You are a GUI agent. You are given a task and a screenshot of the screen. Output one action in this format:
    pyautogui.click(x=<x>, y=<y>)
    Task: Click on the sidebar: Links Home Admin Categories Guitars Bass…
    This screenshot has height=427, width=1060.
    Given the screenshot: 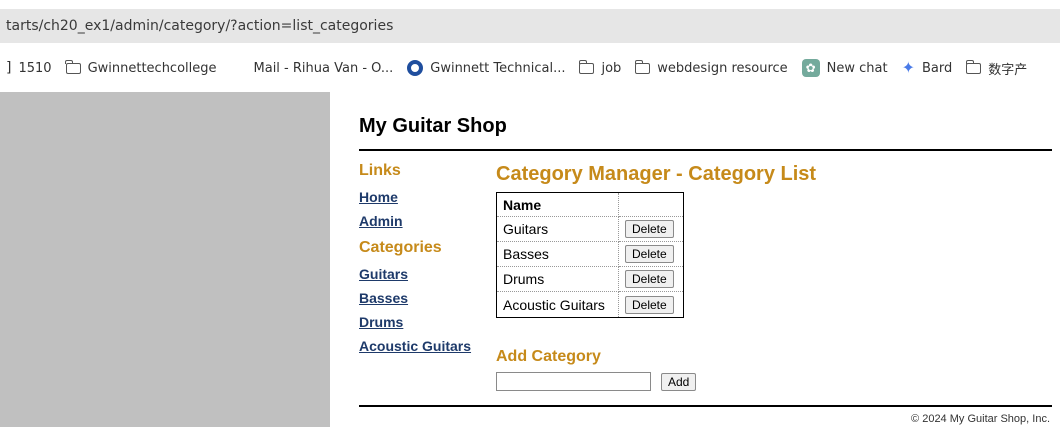 What is the action you would take?
    pyautogui.click(x=429, y=262)
    